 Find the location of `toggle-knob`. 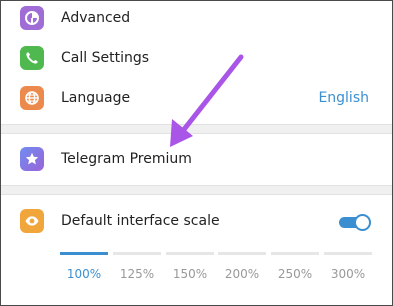

toggle-knob is located at coordinates (362, 222).